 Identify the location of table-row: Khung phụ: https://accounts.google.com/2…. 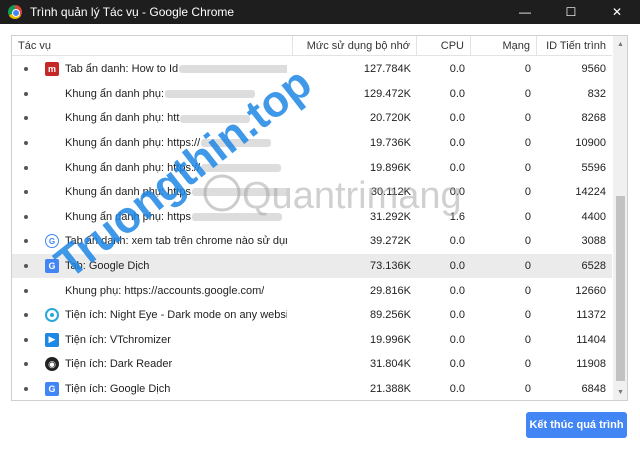
(312, 290).